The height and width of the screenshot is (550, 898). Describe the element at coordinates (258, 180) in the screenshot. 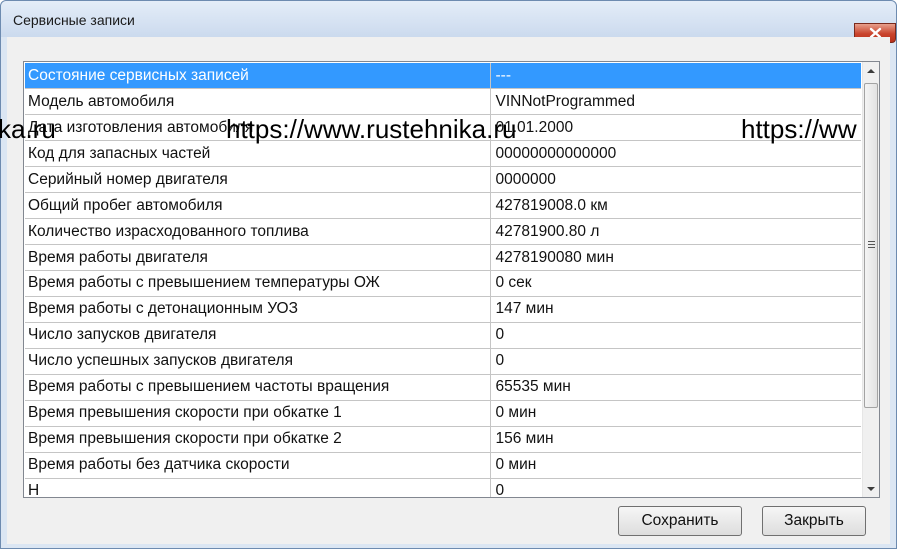

I see `record-name-cell: Серийный номер двигателя` at that location.